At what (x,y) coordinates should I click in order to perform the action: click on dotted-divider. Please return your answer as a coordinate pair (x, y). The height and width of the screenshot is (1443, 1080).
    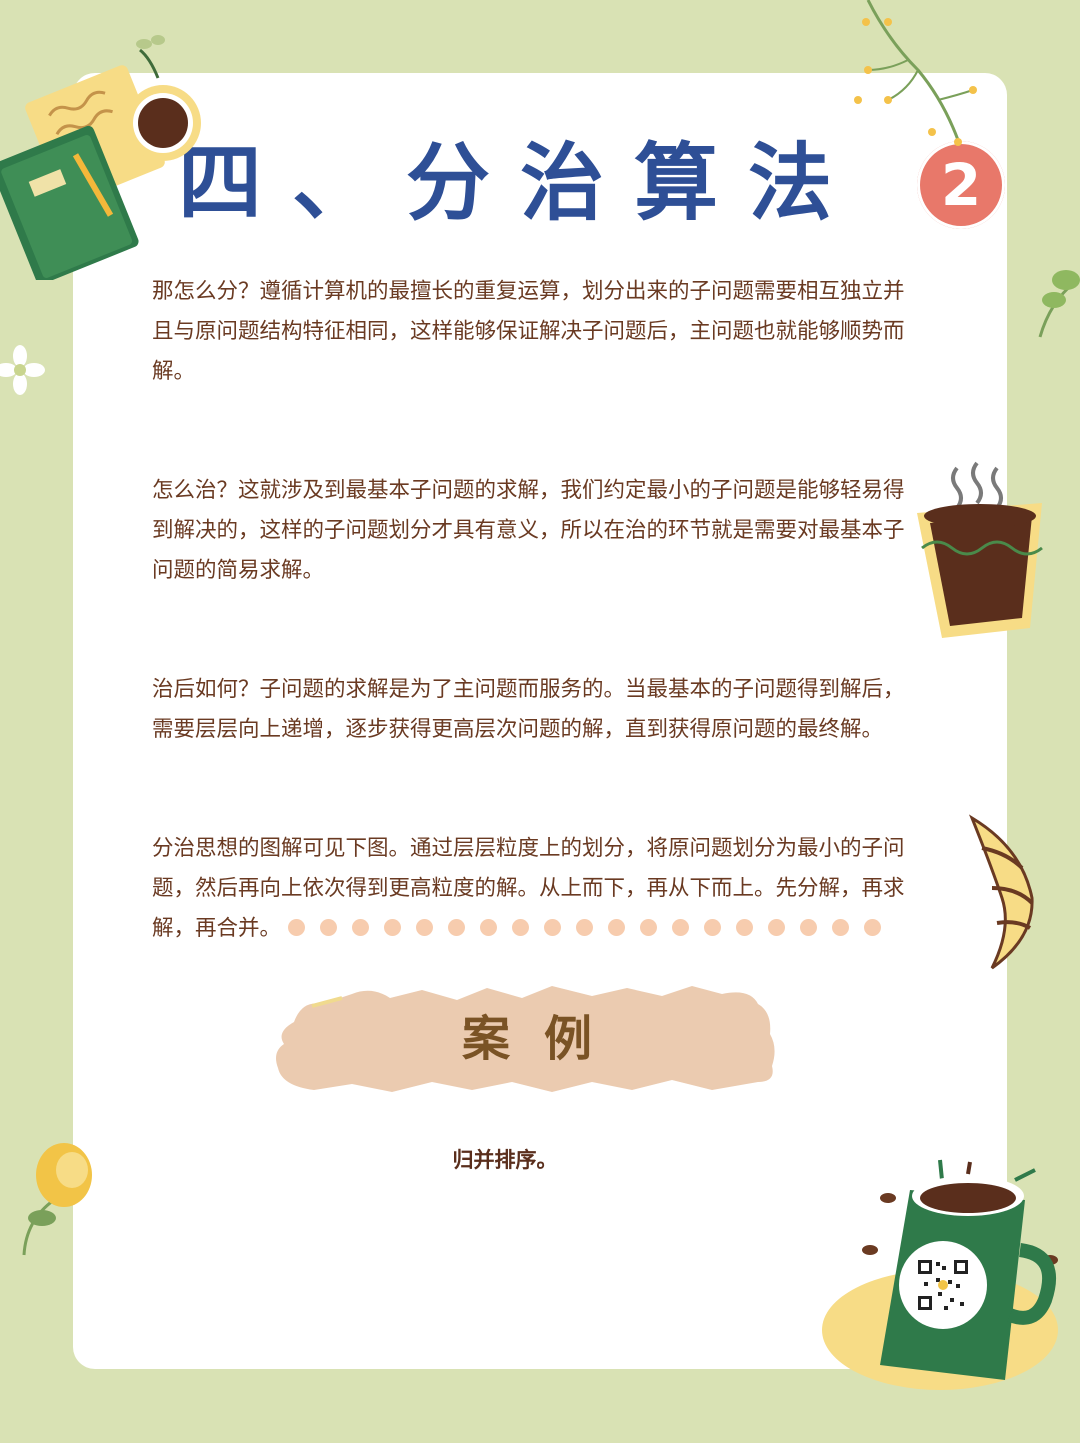
    Looking at the image, I should click on (588, 928).